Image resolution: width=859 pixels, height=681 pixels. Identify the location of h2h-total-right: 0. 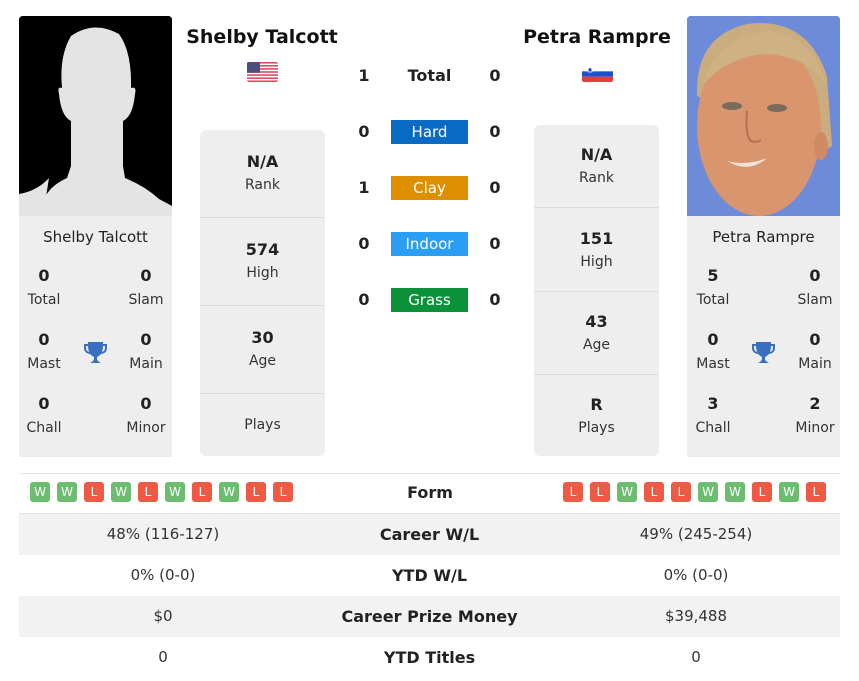
(495, 75).